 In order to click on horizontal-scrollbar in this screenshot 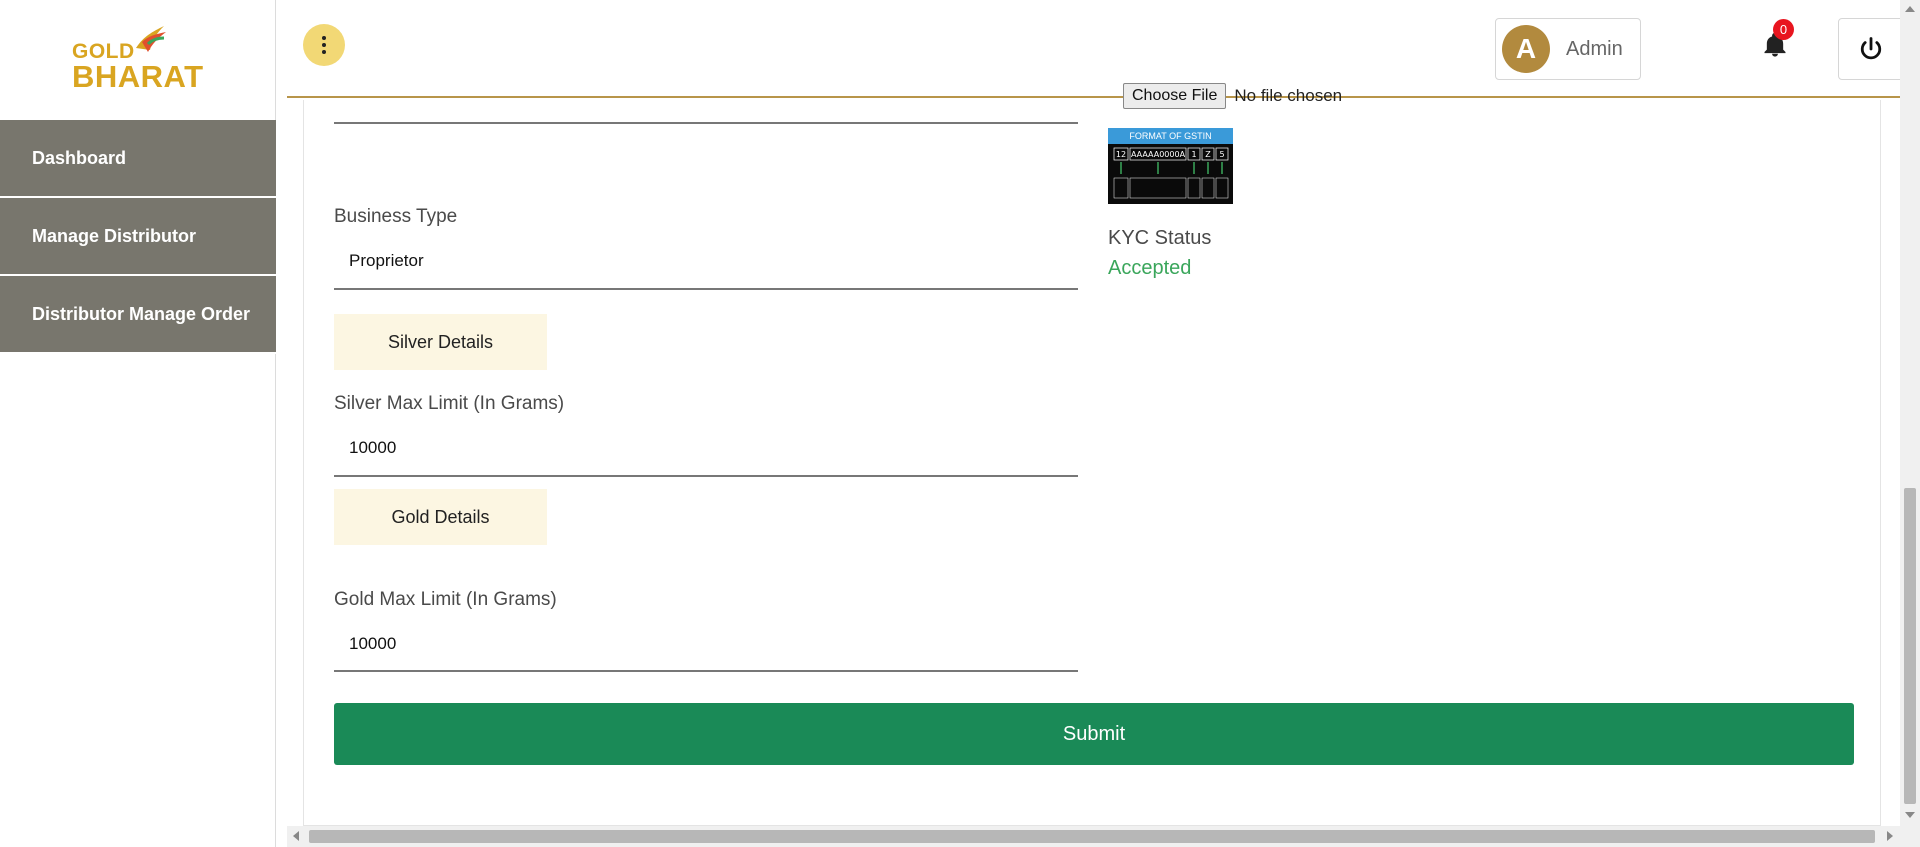, I will do `click(1093, 836)`.